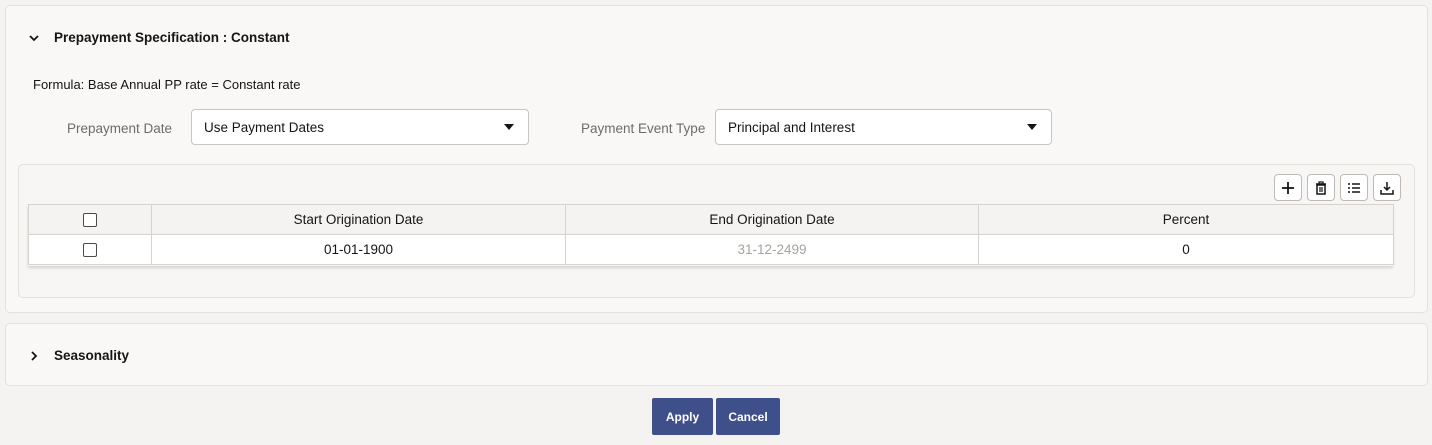  I want to click on start-origination-date-cell: 01-01-1900, so click(358, 249).